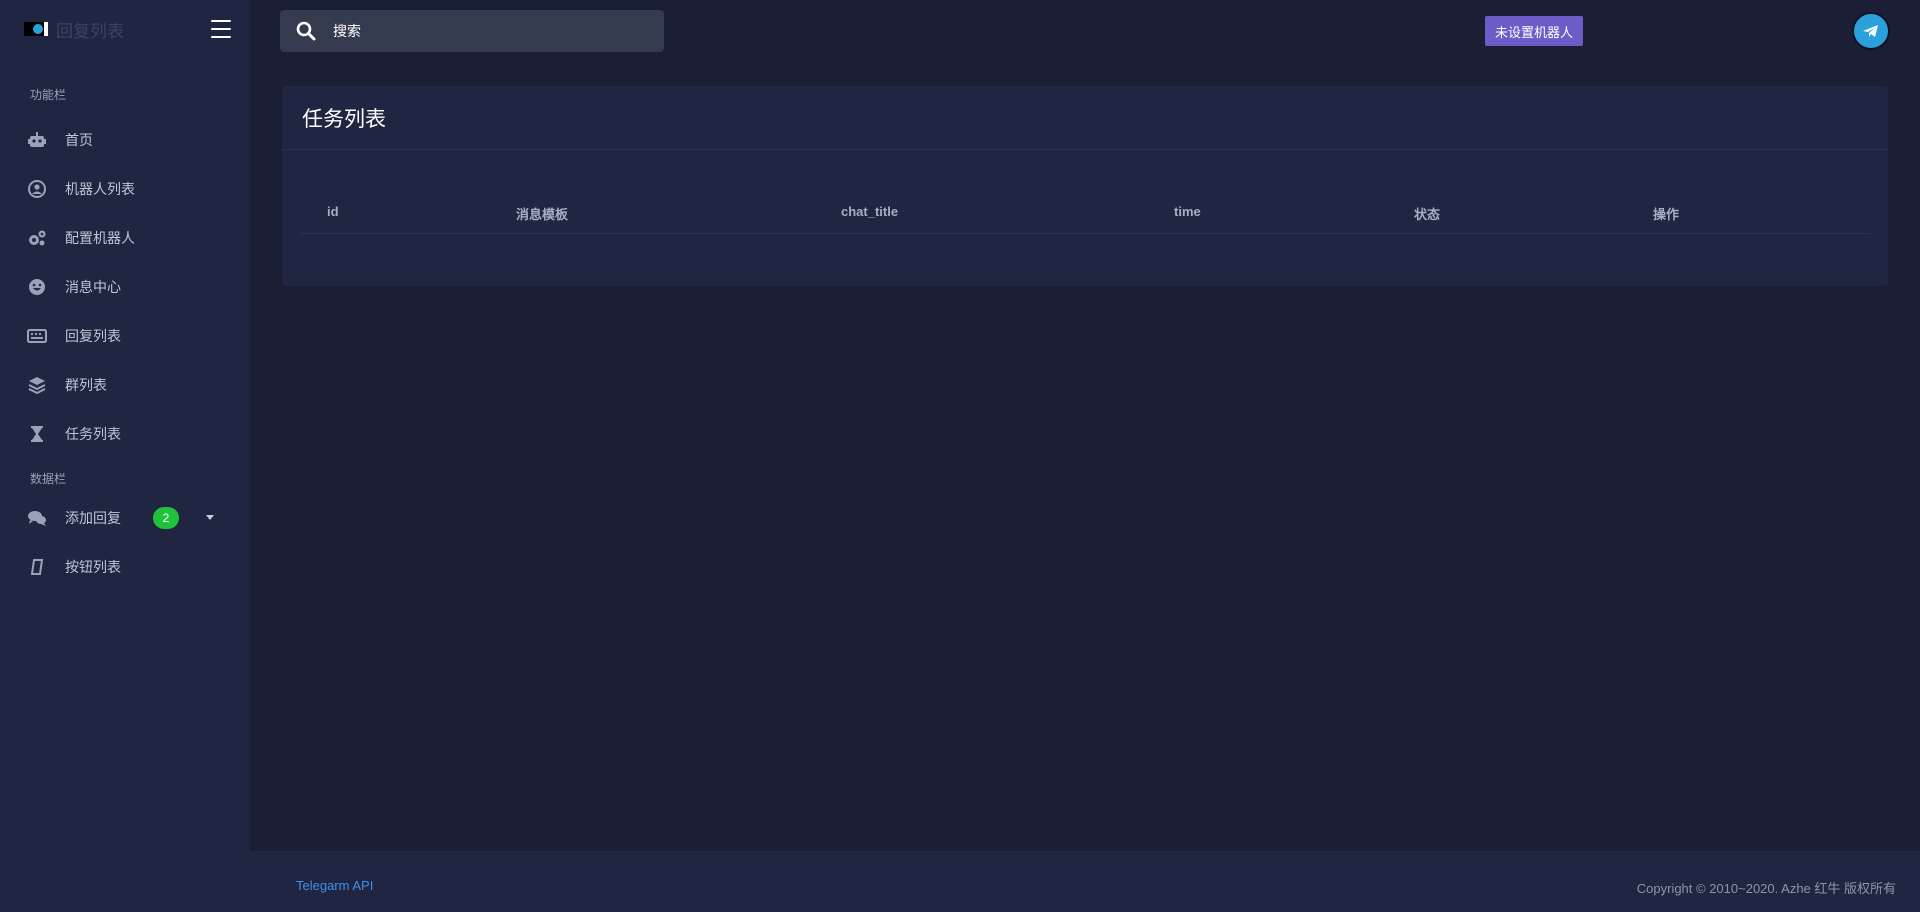 This screenshot has width=1920, height=912. Describe the element at coordinates (48, 479) in the screenshot. I see `section-label-data: 数据栏` at that location.